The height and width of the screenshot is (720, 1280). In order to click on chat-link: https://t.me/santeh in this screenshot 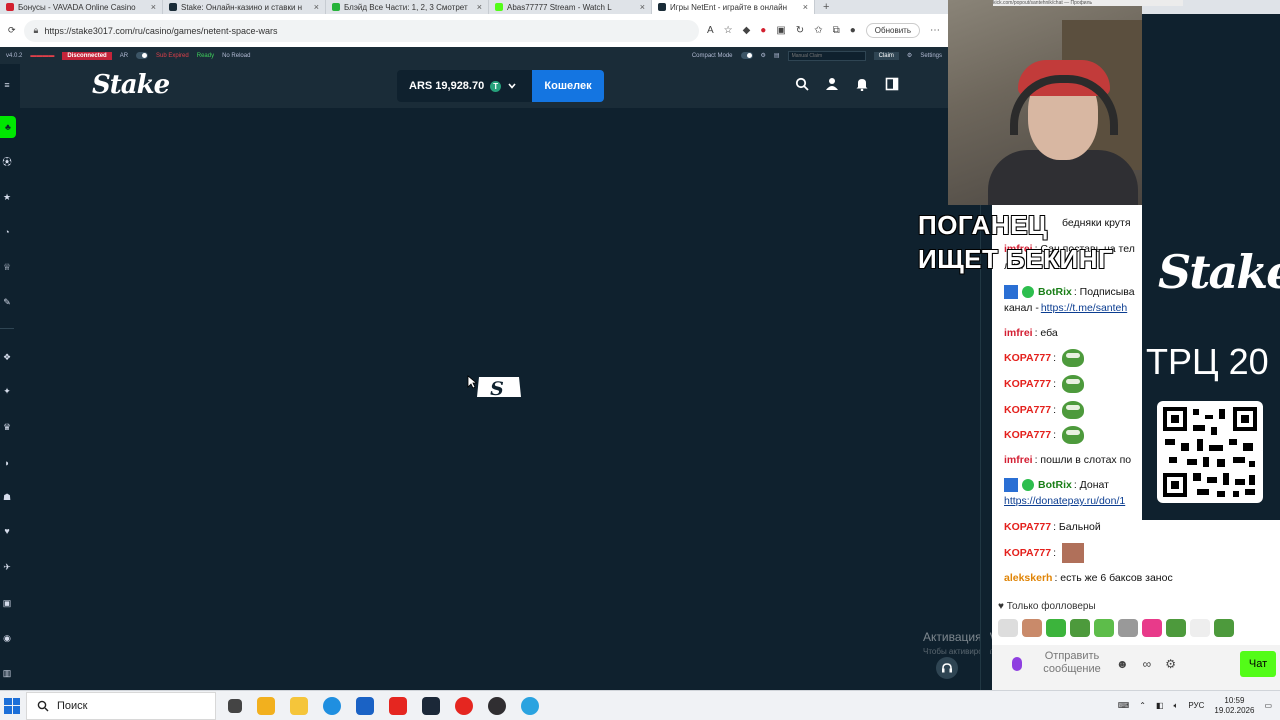, I will do `click(1084, 308)`.